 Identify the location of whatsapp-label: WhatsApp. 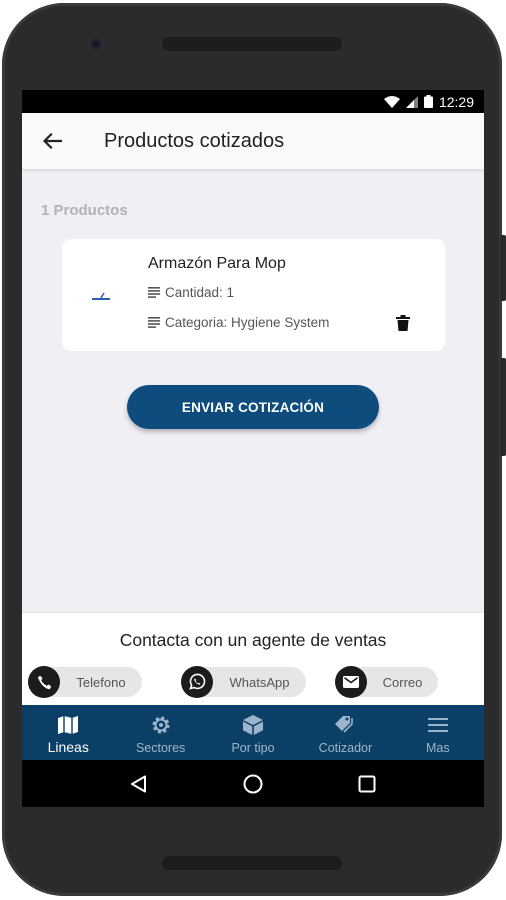
(259, 682).